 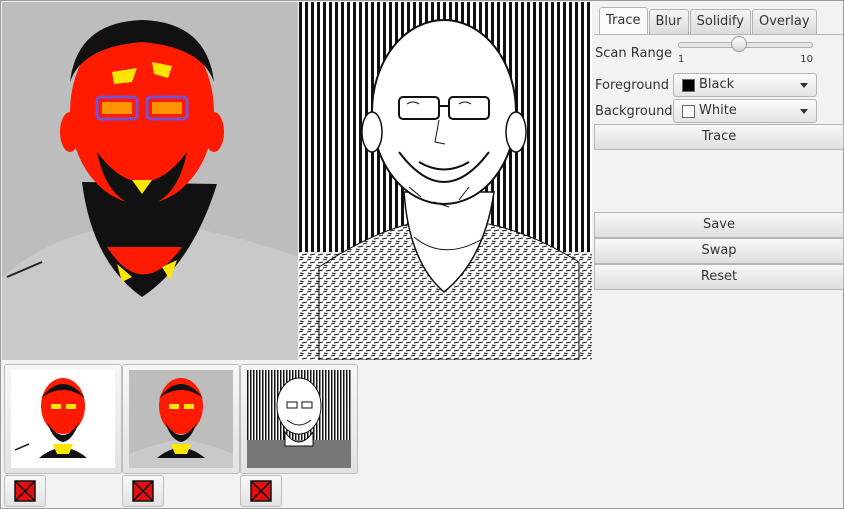 I want to click on thumbnail-traced, so click(x=299, y=419).